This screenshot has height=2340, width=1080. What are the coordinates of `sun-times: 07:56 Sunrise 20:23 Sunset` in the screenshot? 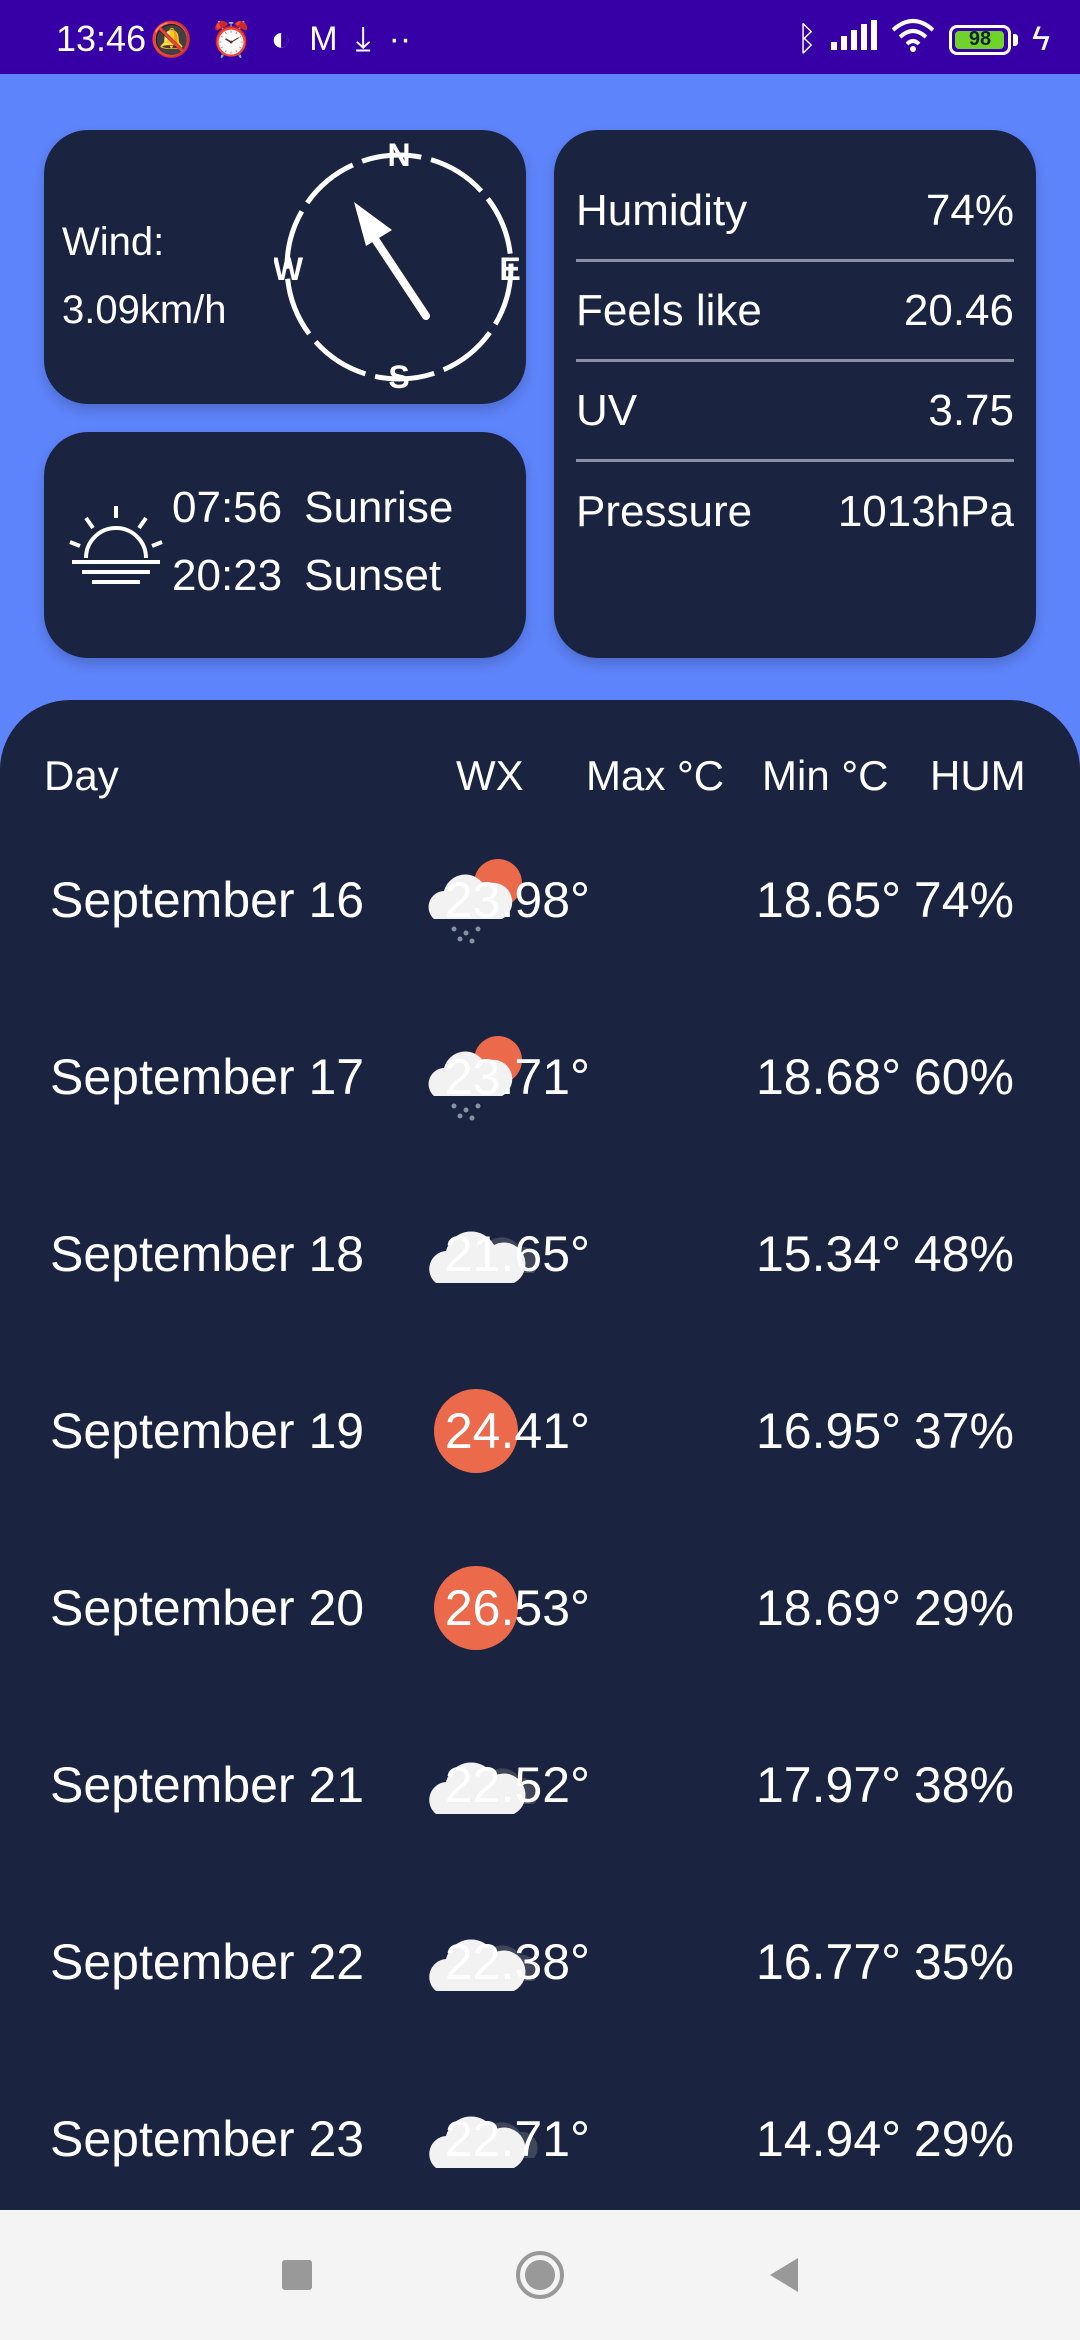 It's located at (312, 542).